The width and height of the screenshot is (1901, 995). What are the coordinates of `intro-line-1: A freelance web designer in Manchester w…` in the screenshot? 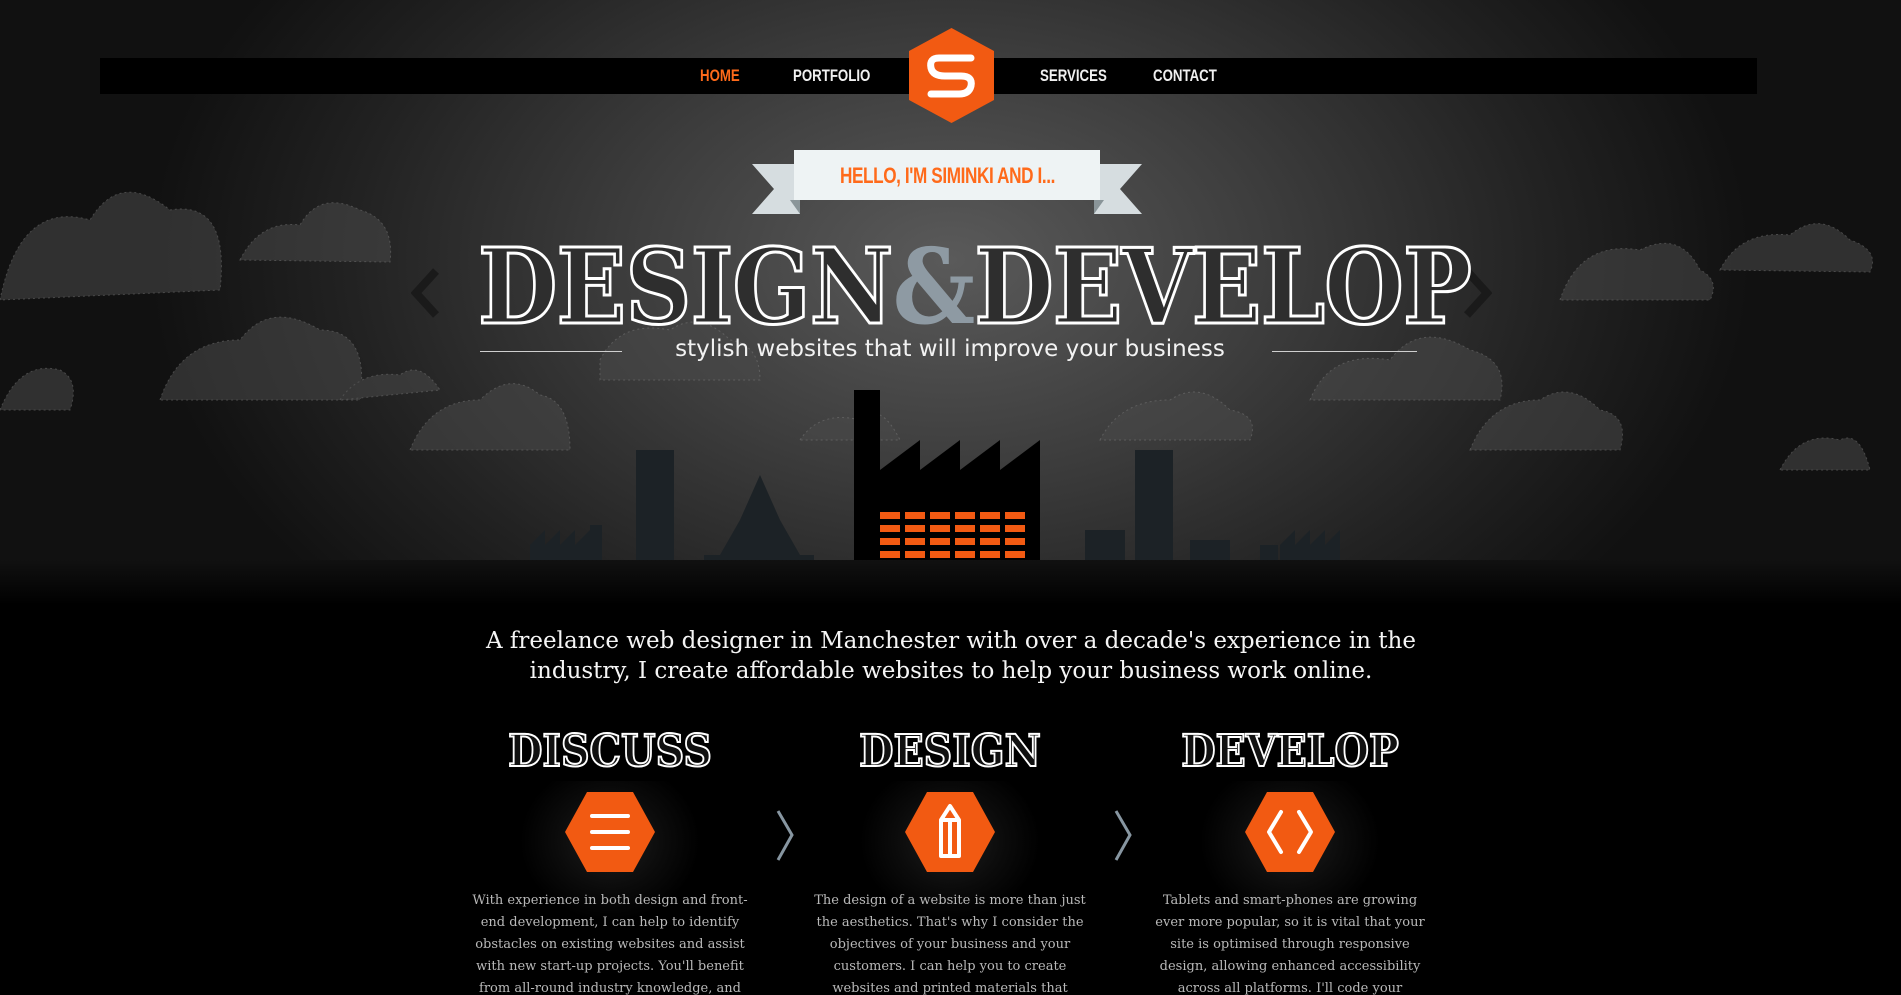 It's located at (951, 641).